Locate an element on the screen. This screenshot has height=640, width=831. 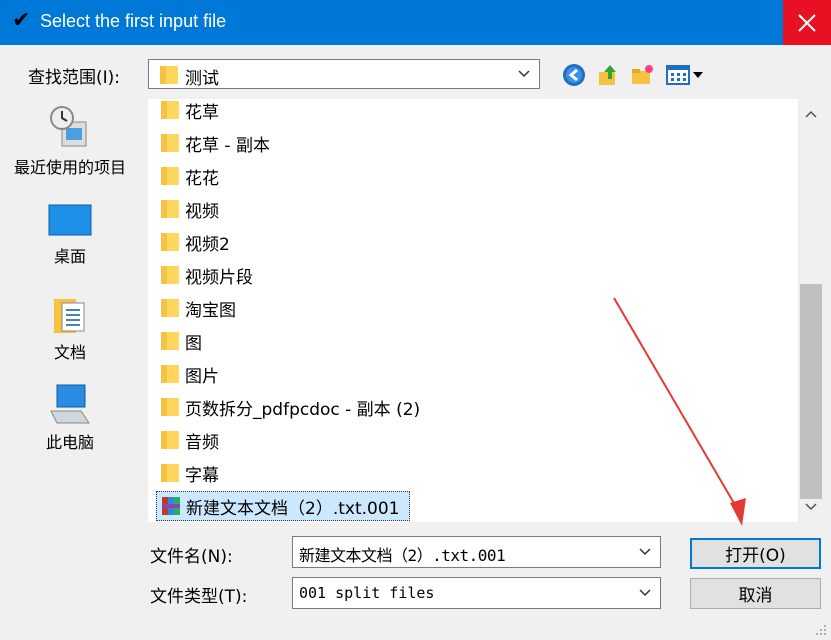
new-folder-button is located at coordinates (642, 75).